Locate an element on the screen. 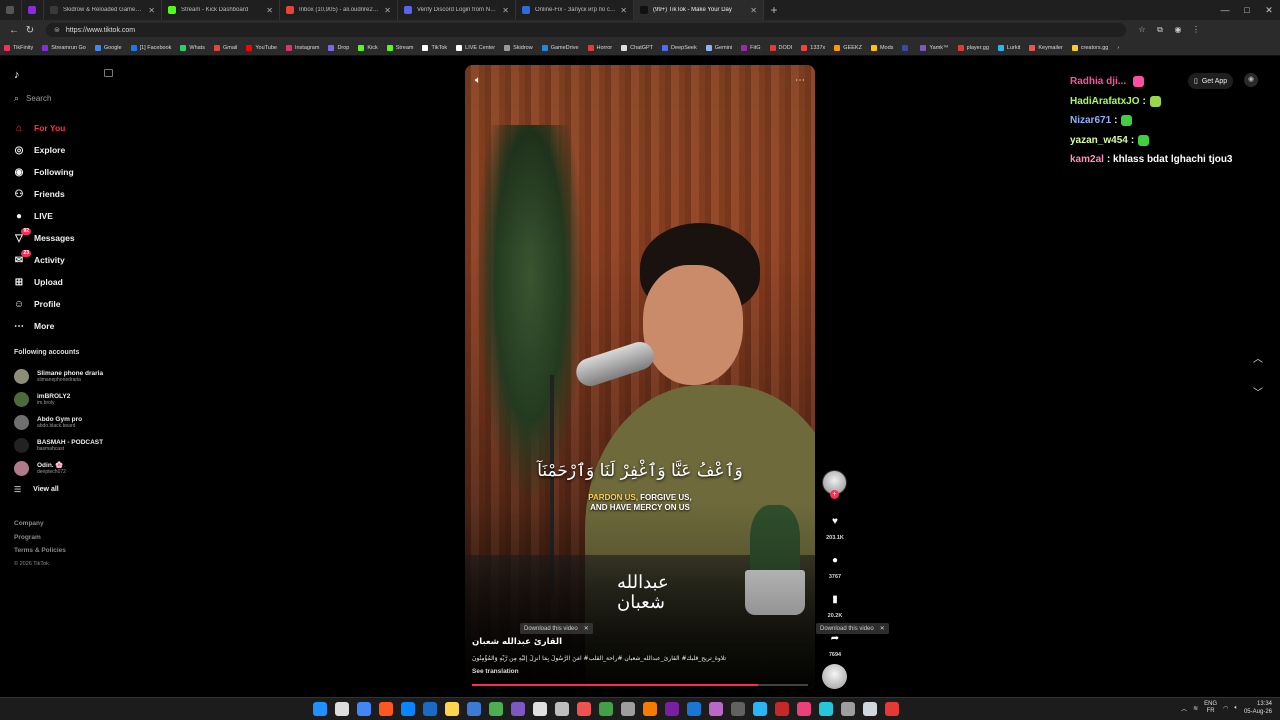 This screenshot has height=720, width=1280. nav-item-upload: ⊞ Upload is located at coordinates (69, 282).